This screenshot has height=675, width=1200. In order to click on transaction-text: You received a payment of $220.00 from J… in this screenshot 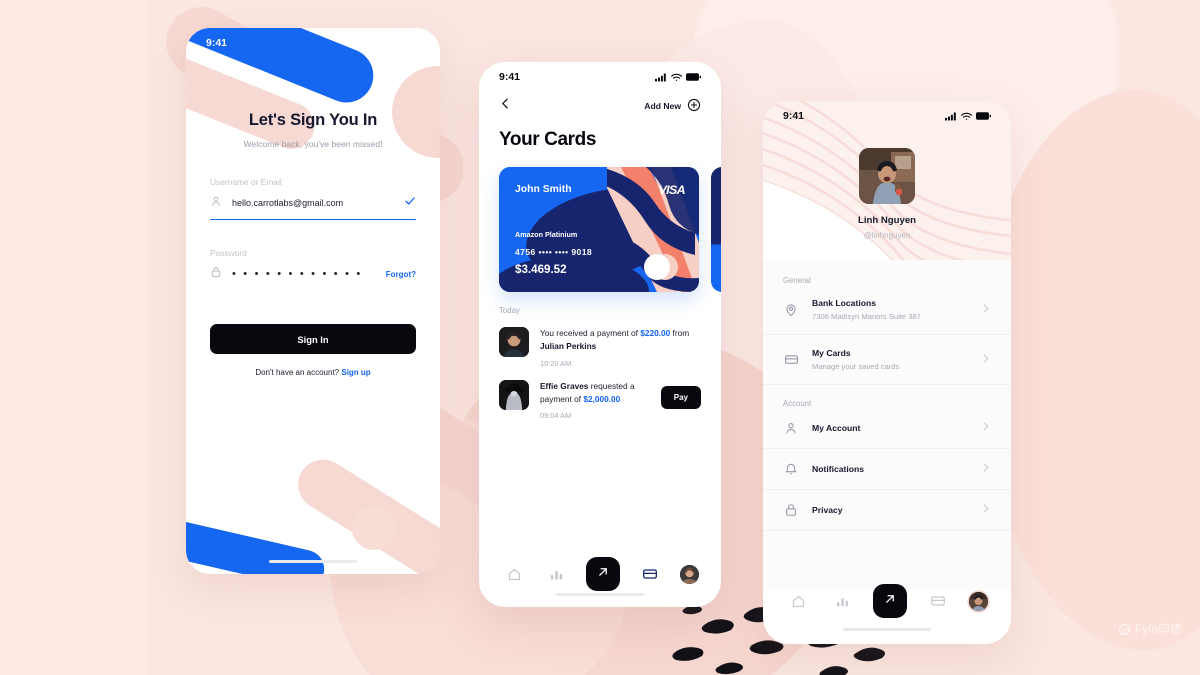, I will do `click(620, 340)`.